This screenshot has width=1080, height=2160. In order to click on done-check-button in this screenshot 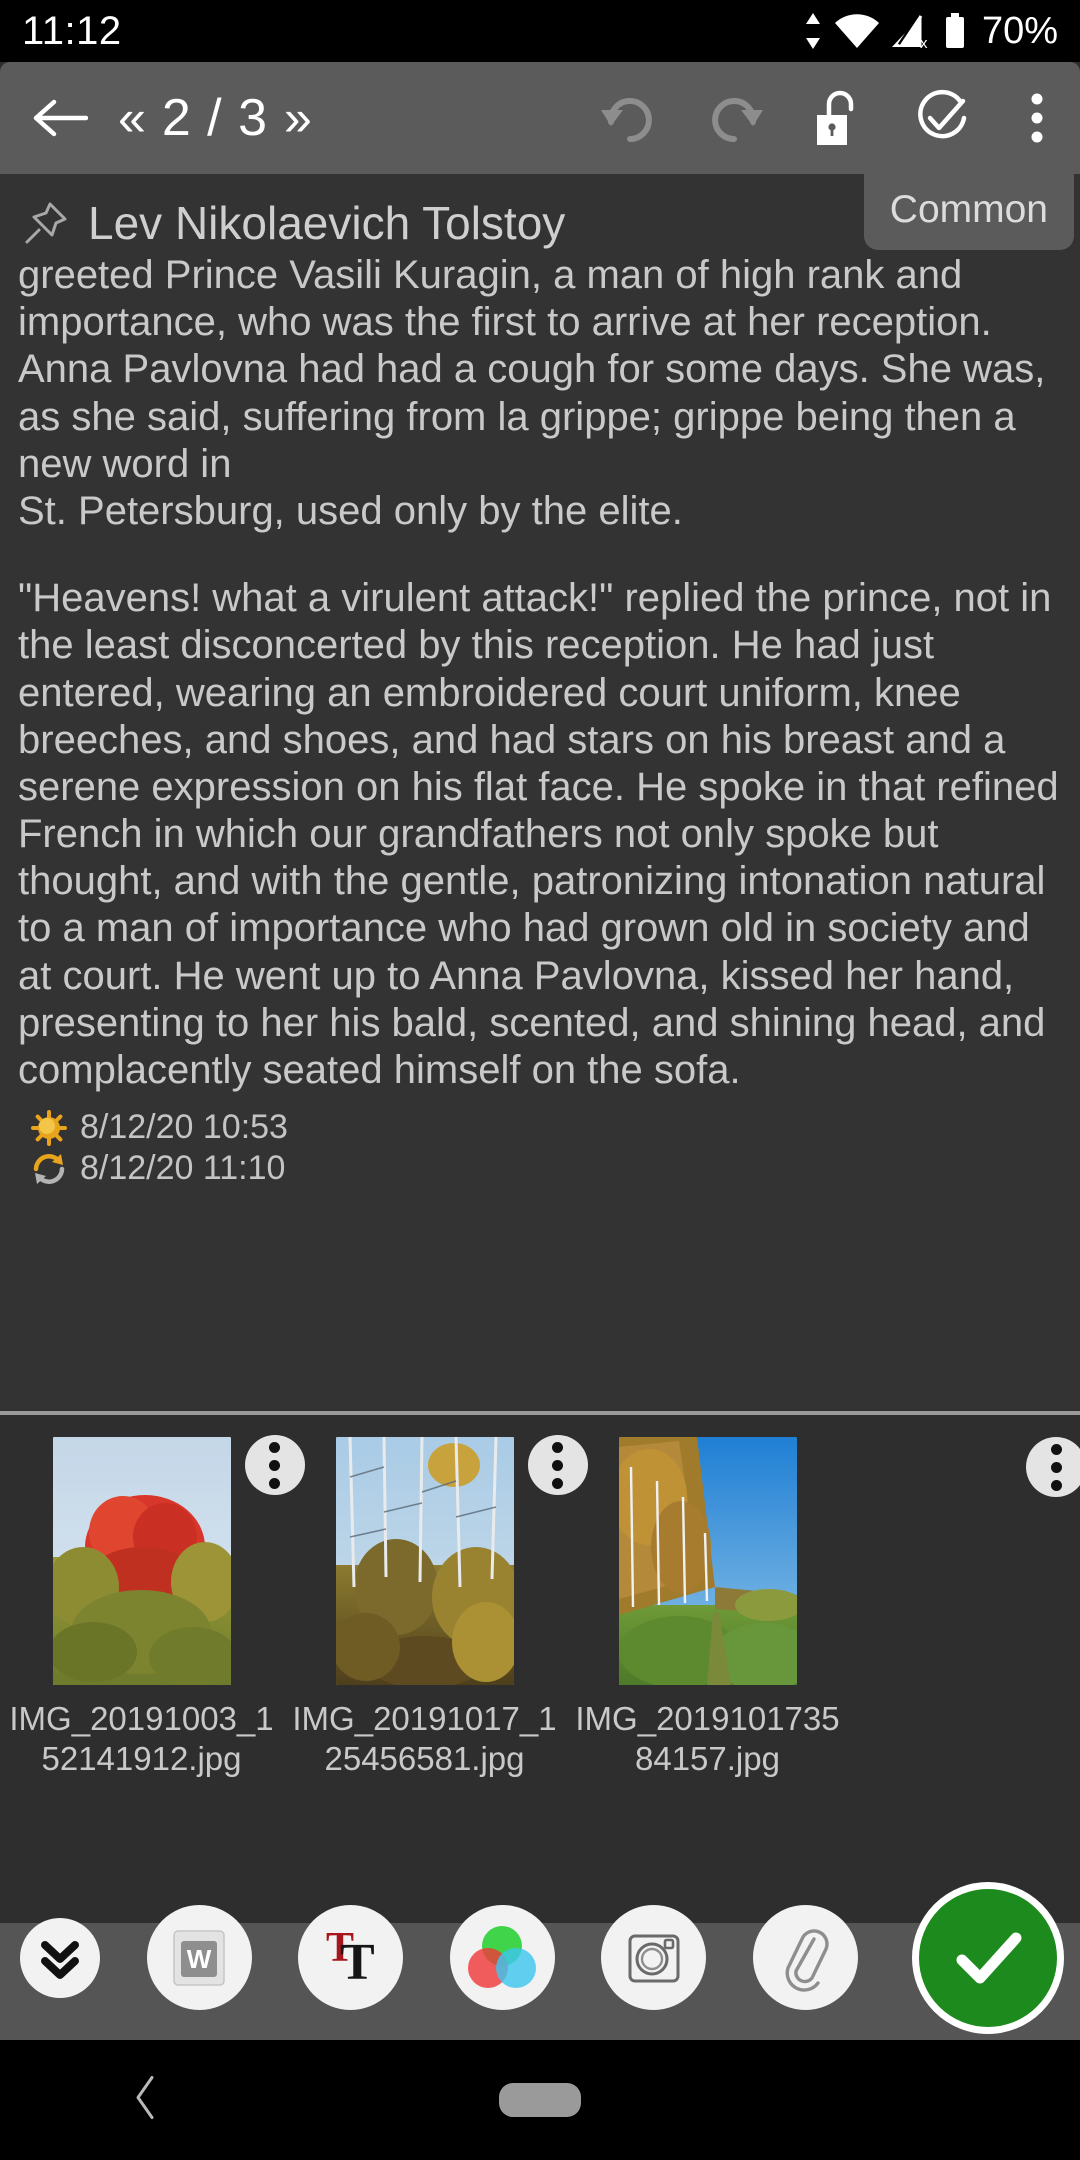, I will do `click(988, 1957)`.